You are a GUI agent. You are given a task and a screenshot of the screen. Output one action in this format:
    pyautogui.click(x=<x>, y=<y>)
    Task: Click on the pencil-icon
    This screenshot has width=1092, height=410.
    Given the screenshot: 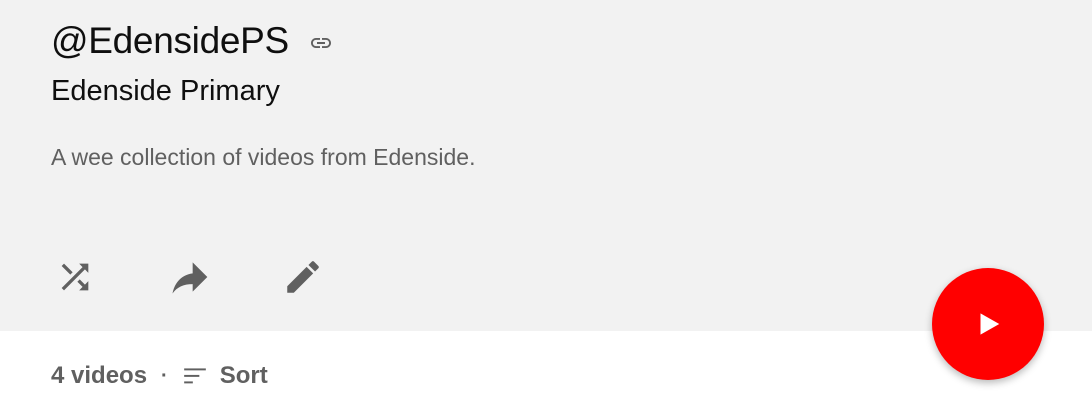 What is the action you would take?
    pyautogui.click(x=303, y=277)
    